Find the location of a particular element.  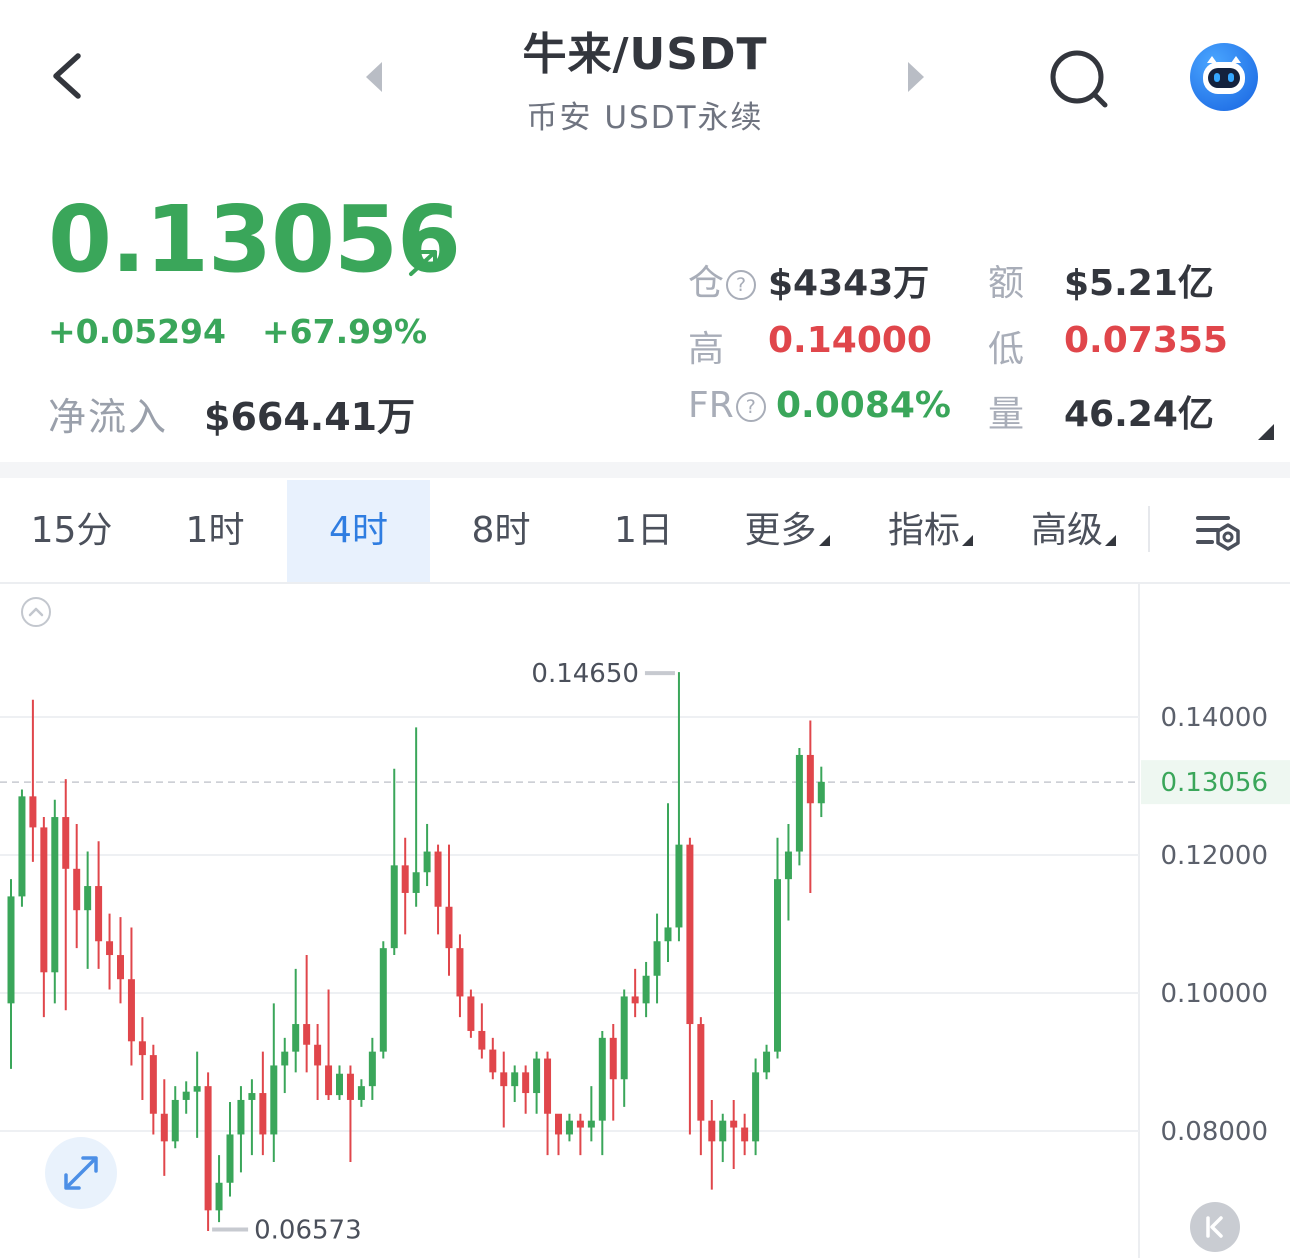

tab-label: 15分 is located at coordinates (71, 530).